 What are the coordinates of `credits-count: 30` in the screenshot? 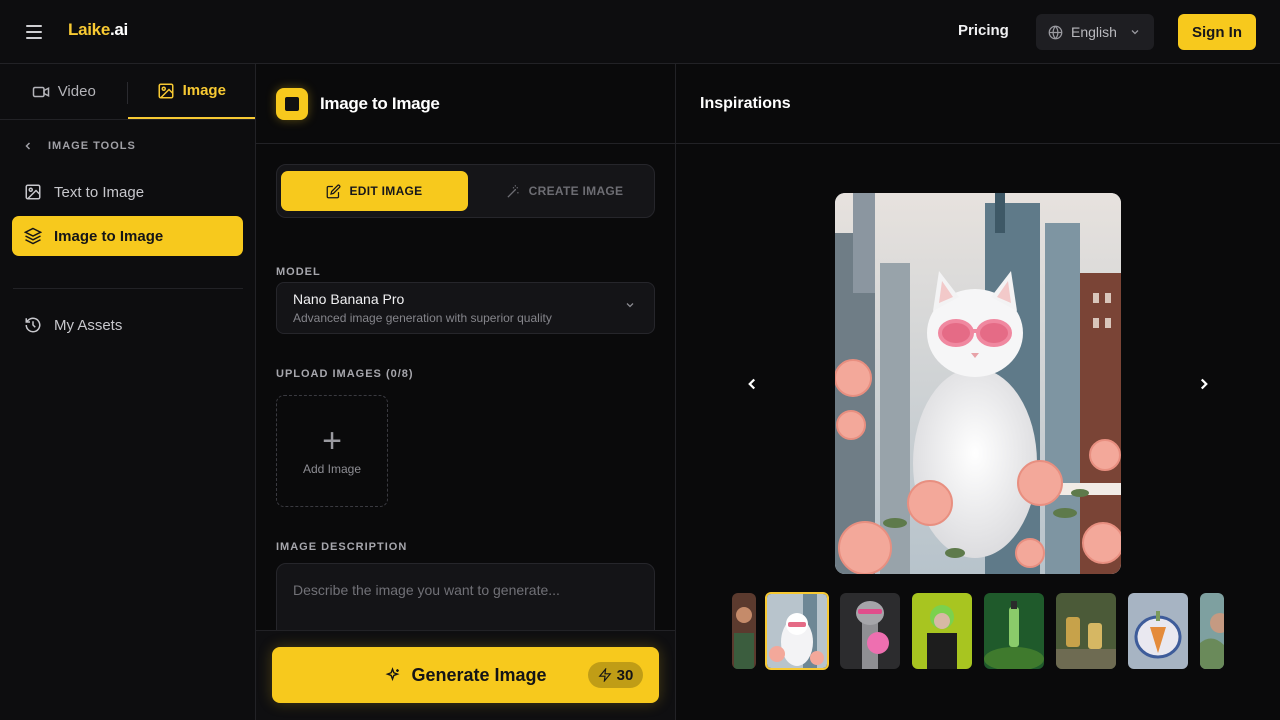 It's located at (625, 675).